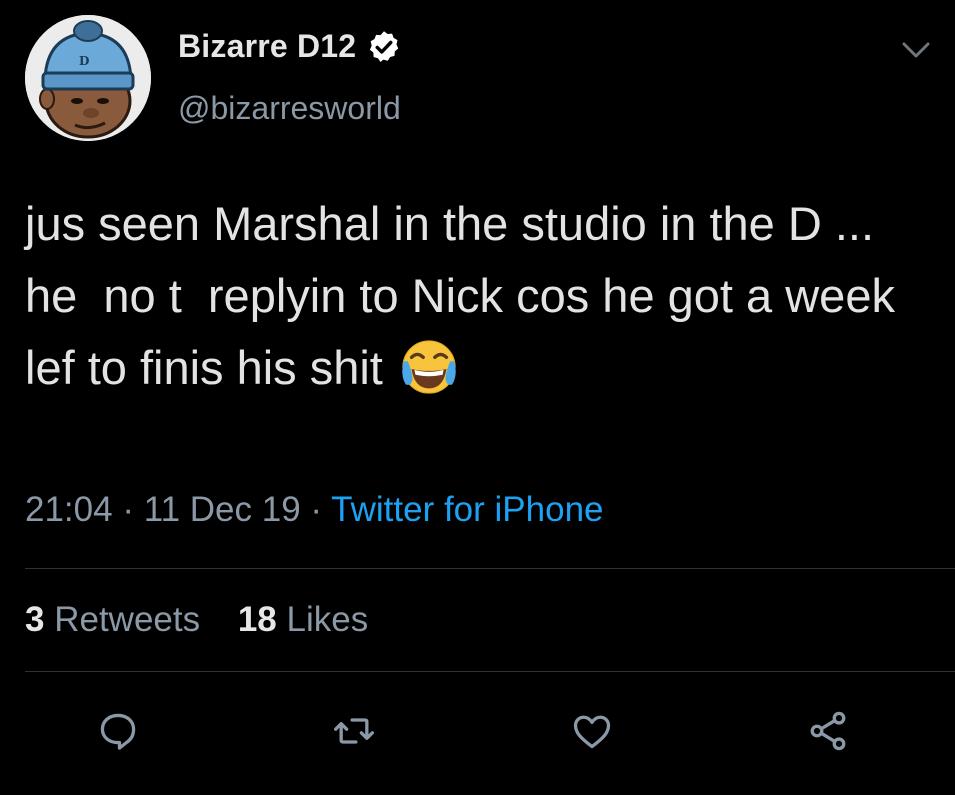  I want to click on author-name-row: Bizarre D12, so click(290, 46).